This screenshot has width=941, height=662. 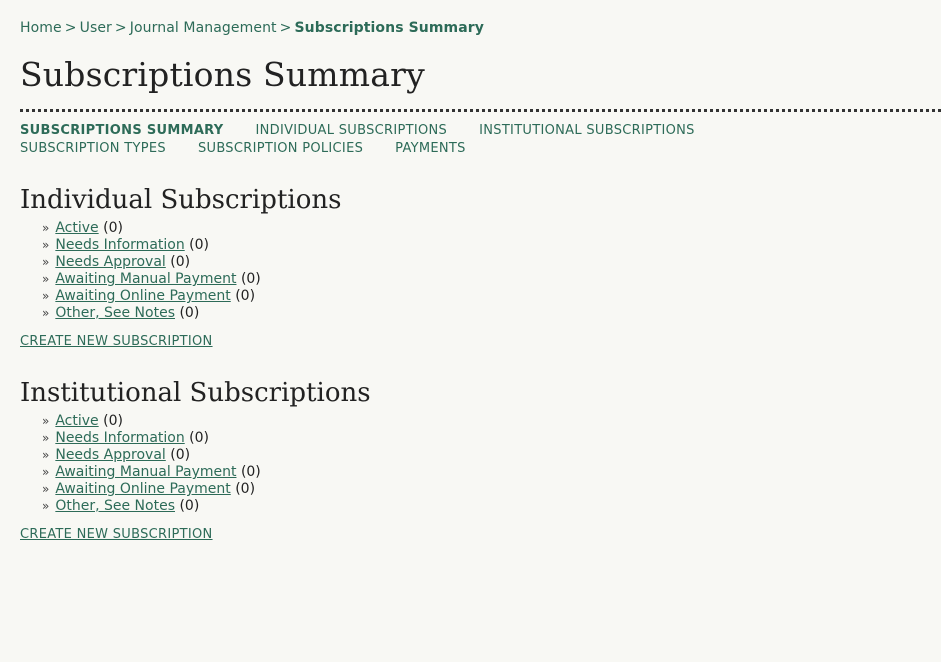 What do you see at coordinates (280, 149) in the screenshot?
I see `tab-subscription-policies: Subscription Policies` at bounding box center [280, 149].